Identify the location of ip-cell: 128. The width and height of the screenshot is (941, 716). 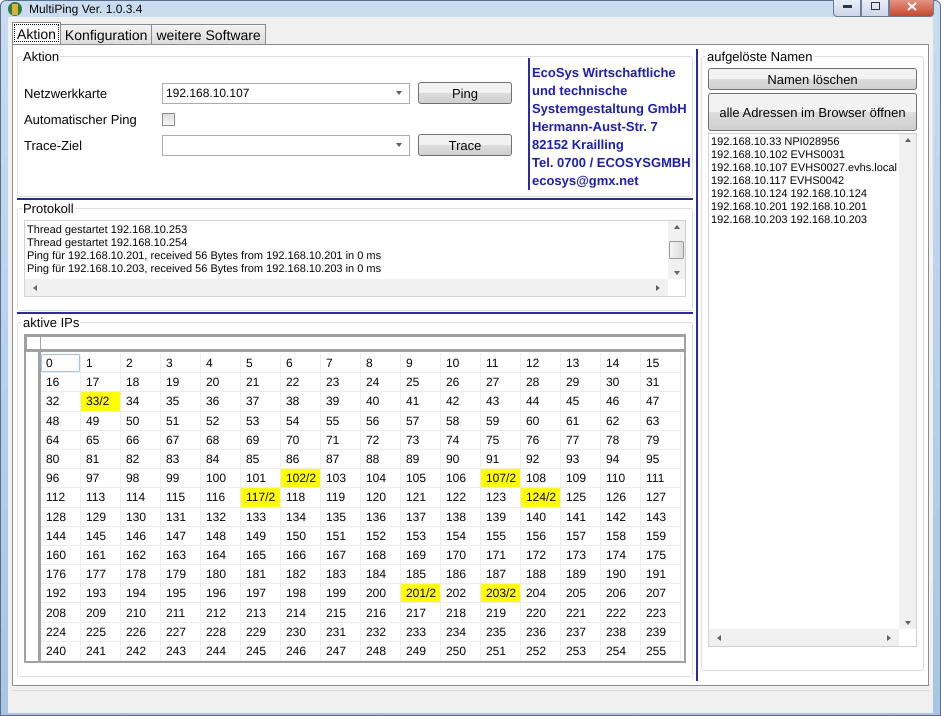
(61, 517).